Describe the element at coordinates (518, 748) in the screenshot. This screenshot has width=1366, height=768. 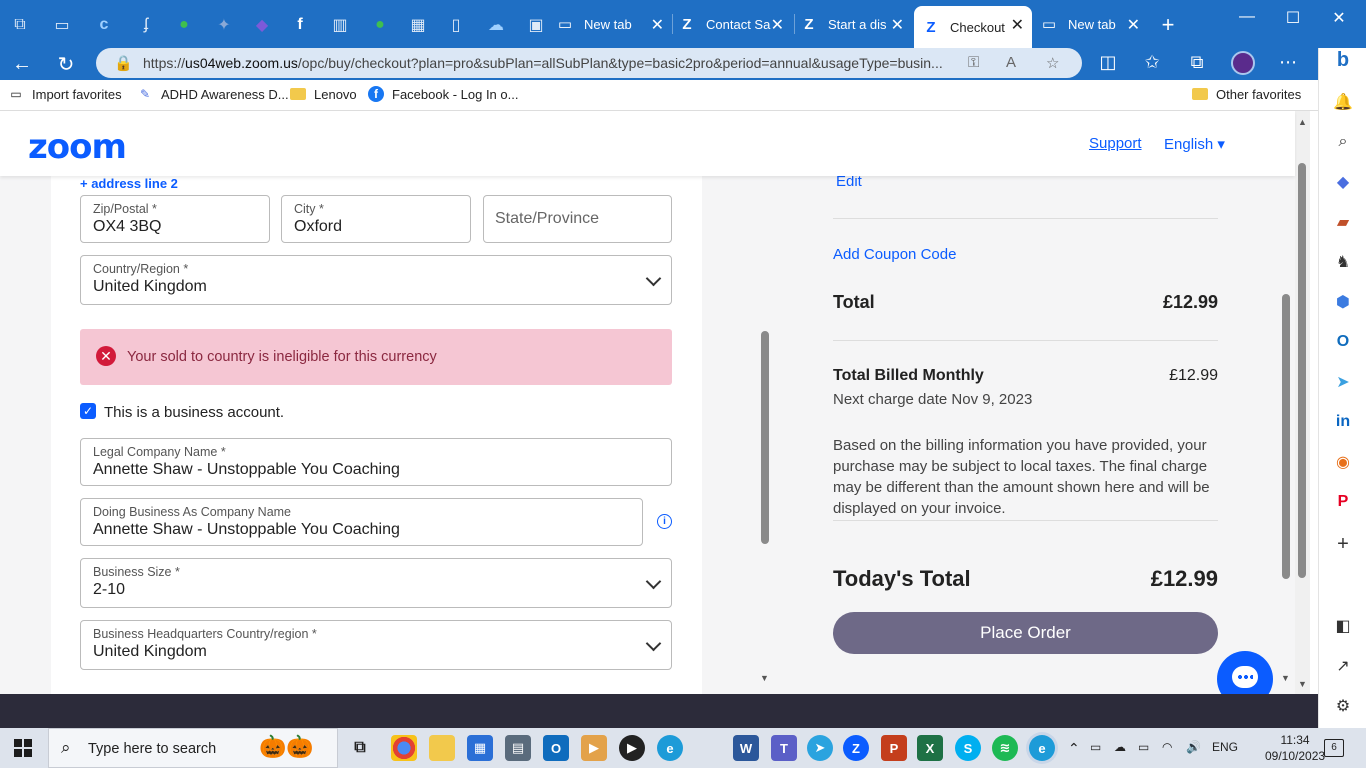
I see `calculator-icon: ▤` at that location.